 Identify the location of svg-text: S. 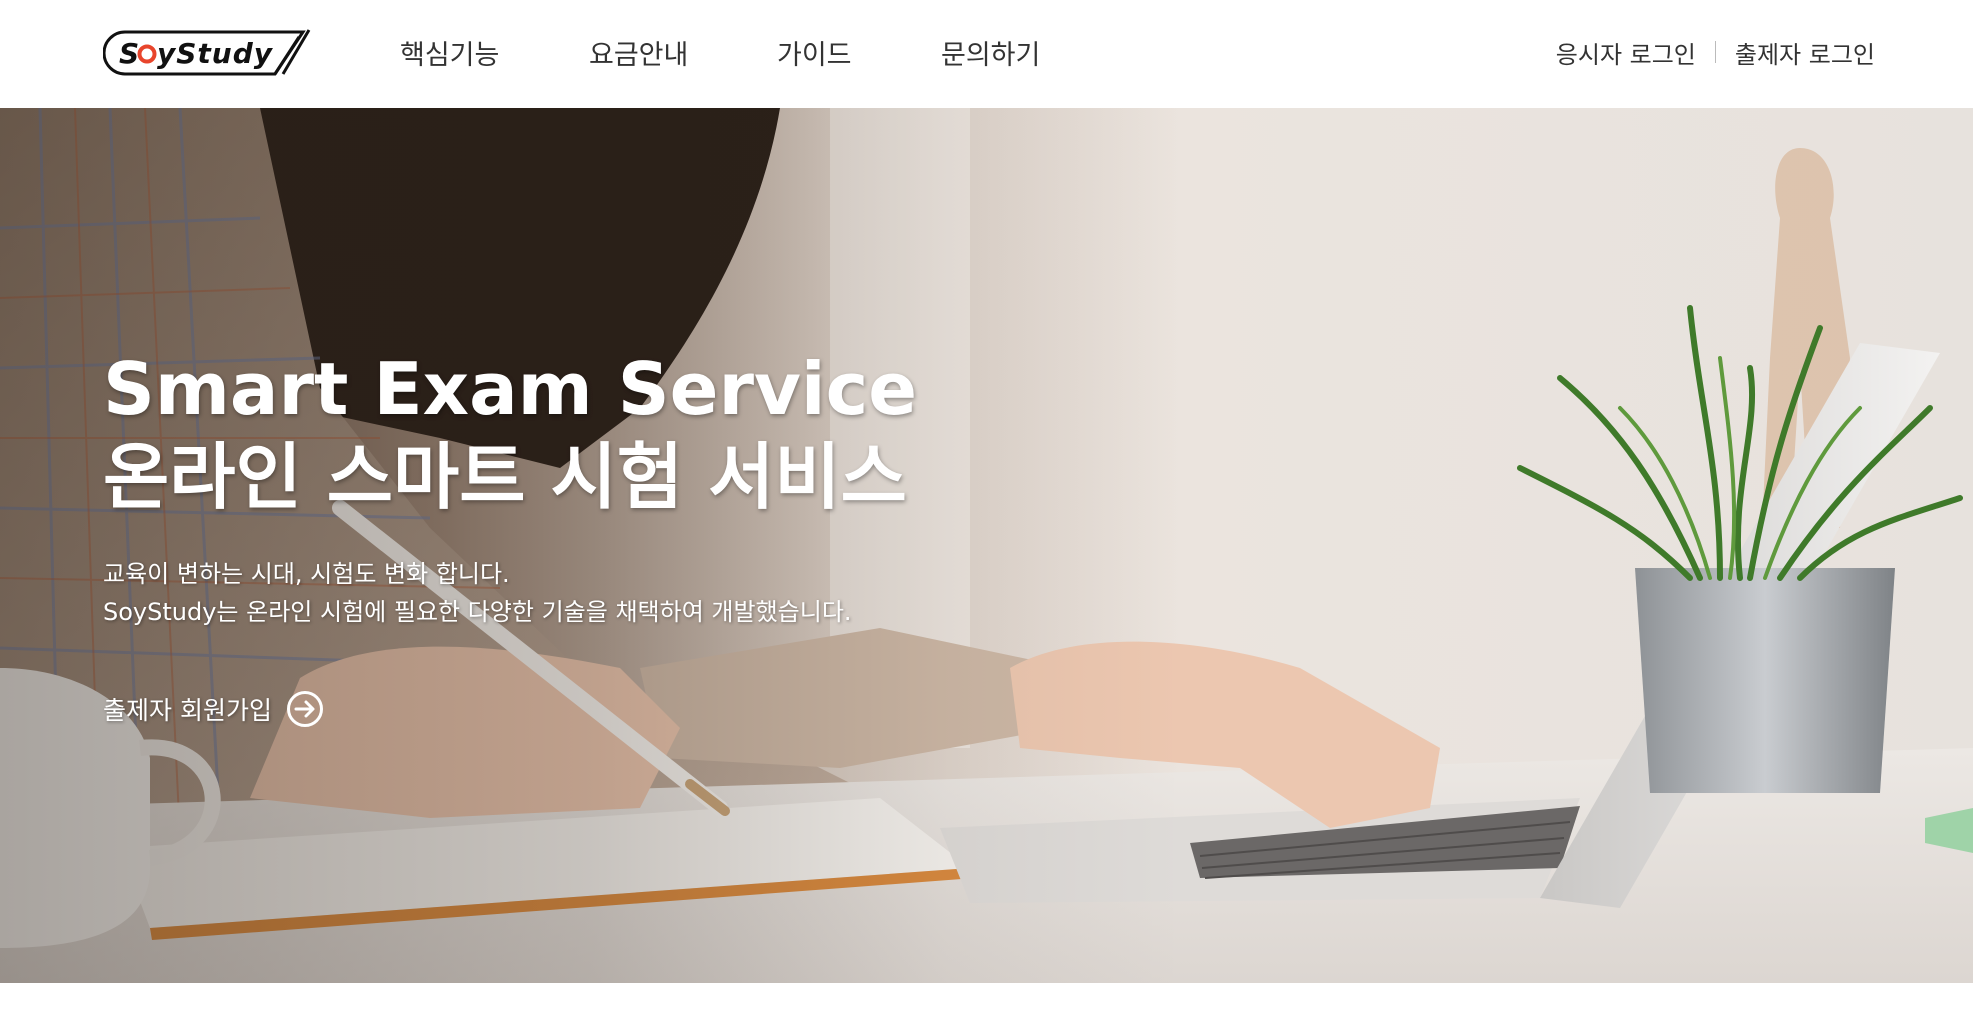
(129, 53).